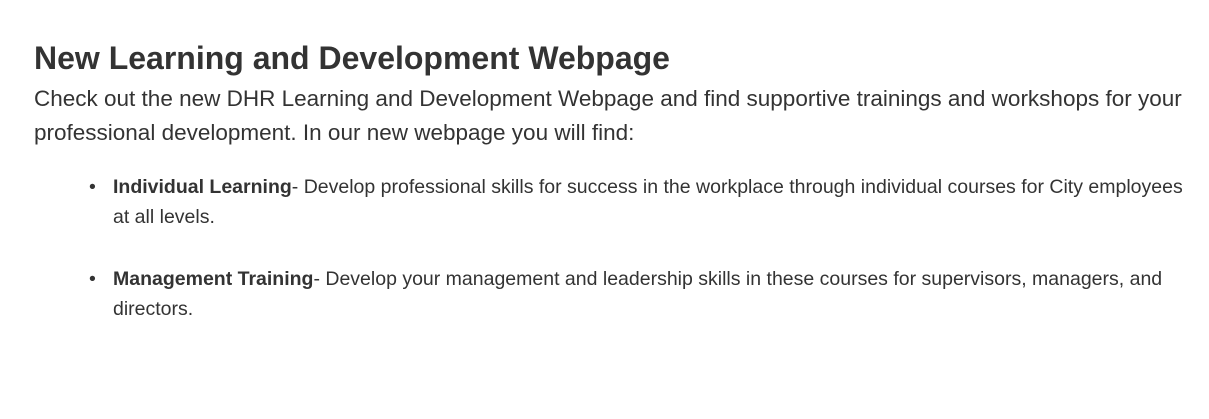  What do you see at coordinates (352, 58) in the screenshot?
I see `article-title: New Learning and Development Webpage` at bounding box center [352, 58].